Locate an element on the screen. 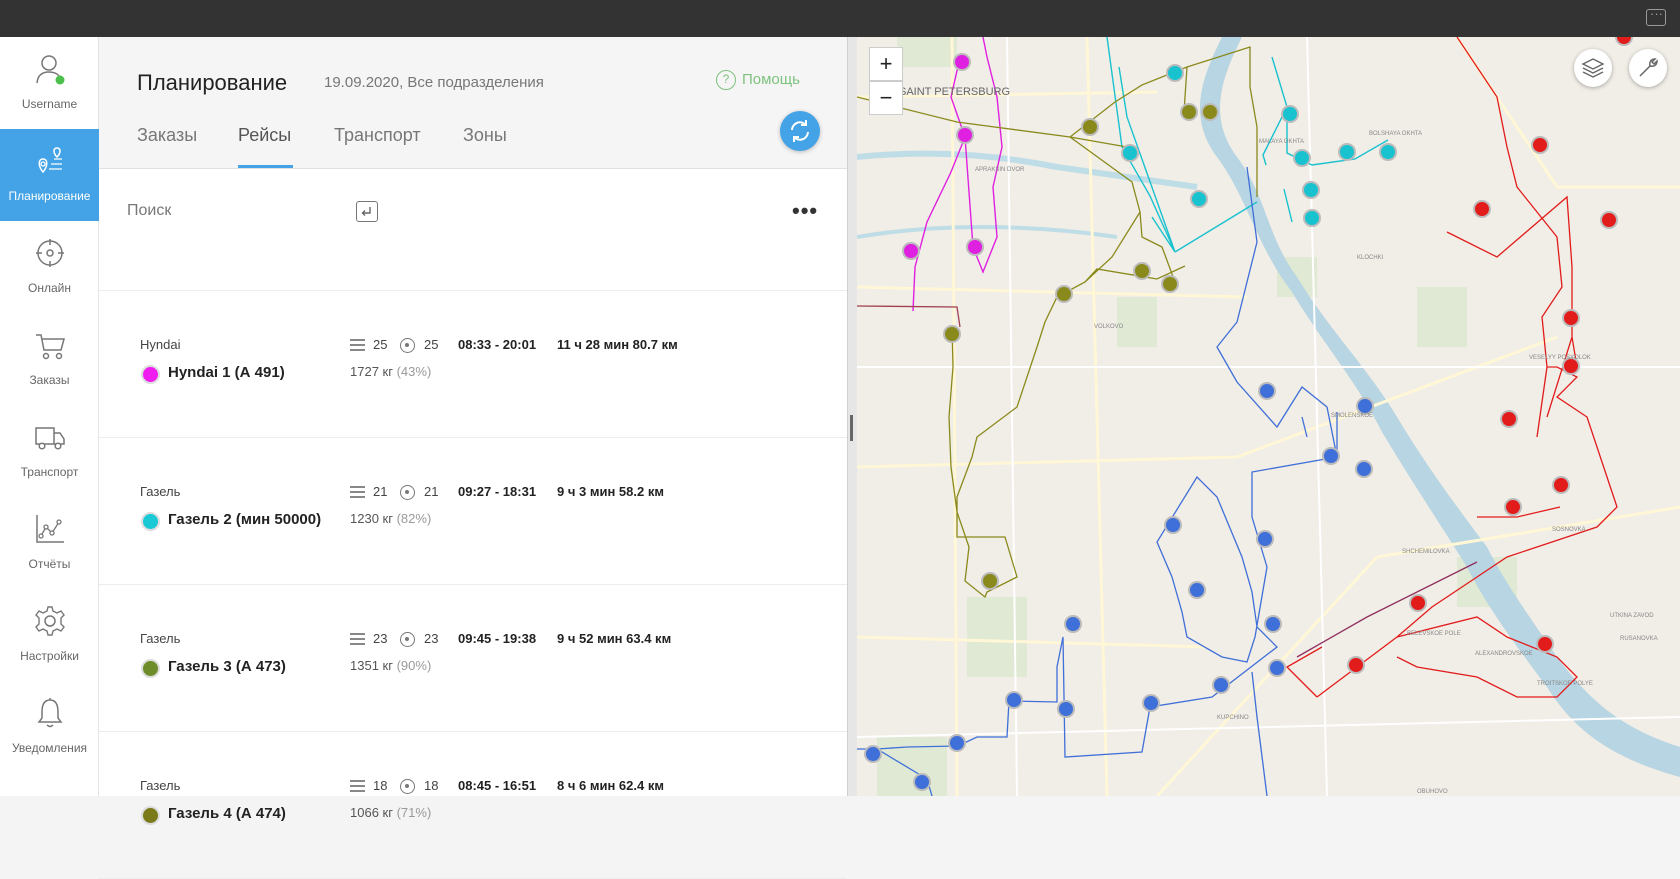 This screenshot has width=1680, height=879. sidebar-item-reports: Отчёты is located at coordinates (49, 543).